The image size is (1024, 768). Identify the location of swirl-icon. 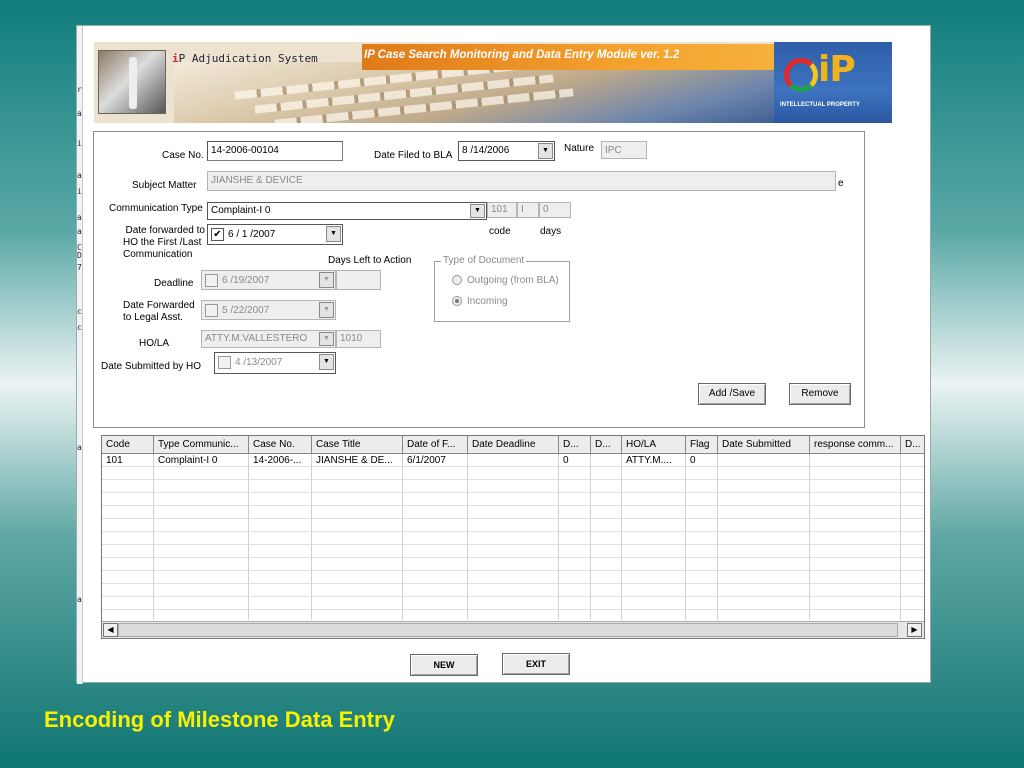
(801, 75).